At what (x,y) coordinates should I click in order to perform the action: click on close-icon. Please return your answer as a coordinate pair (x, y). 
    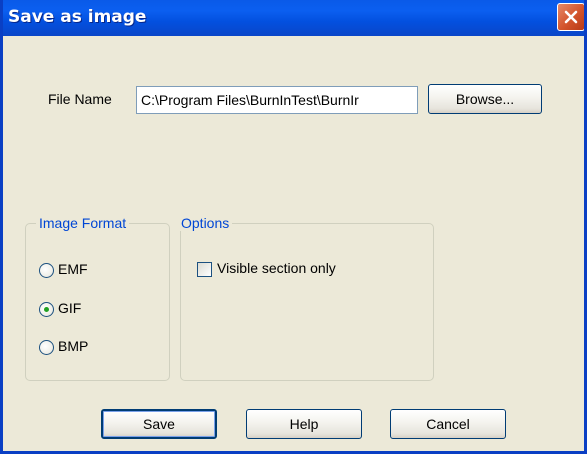
    Looking at the image, I should click on (571, 17).